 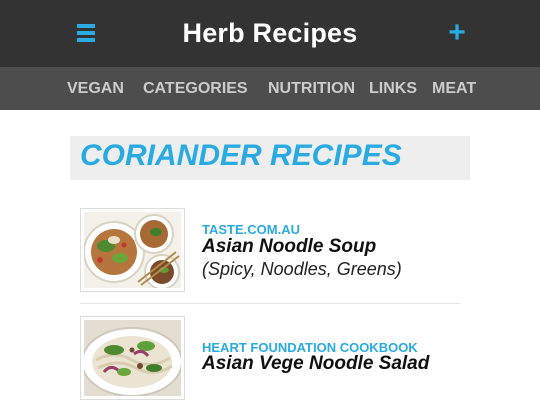 What do you see at coordinates (289, 246) in the screenshot?
I see `recipe-name: Asian Noodle Soup` at bounding box center [289, 246].